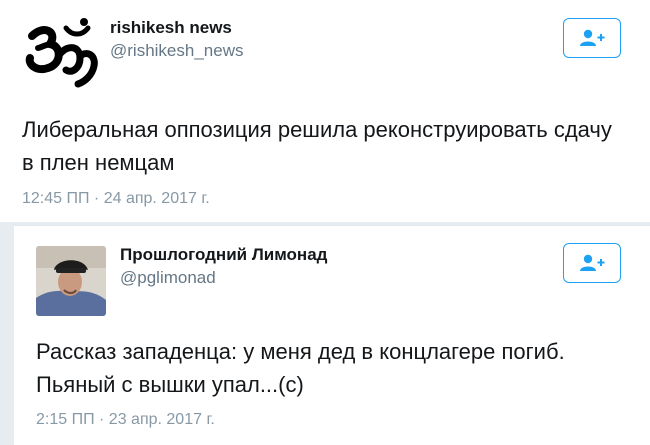 The image size is (650, 445). What do you see at coordinates (71, 281) in the screenshot?
I see `profile-photo` at bounding box center [71, 281].